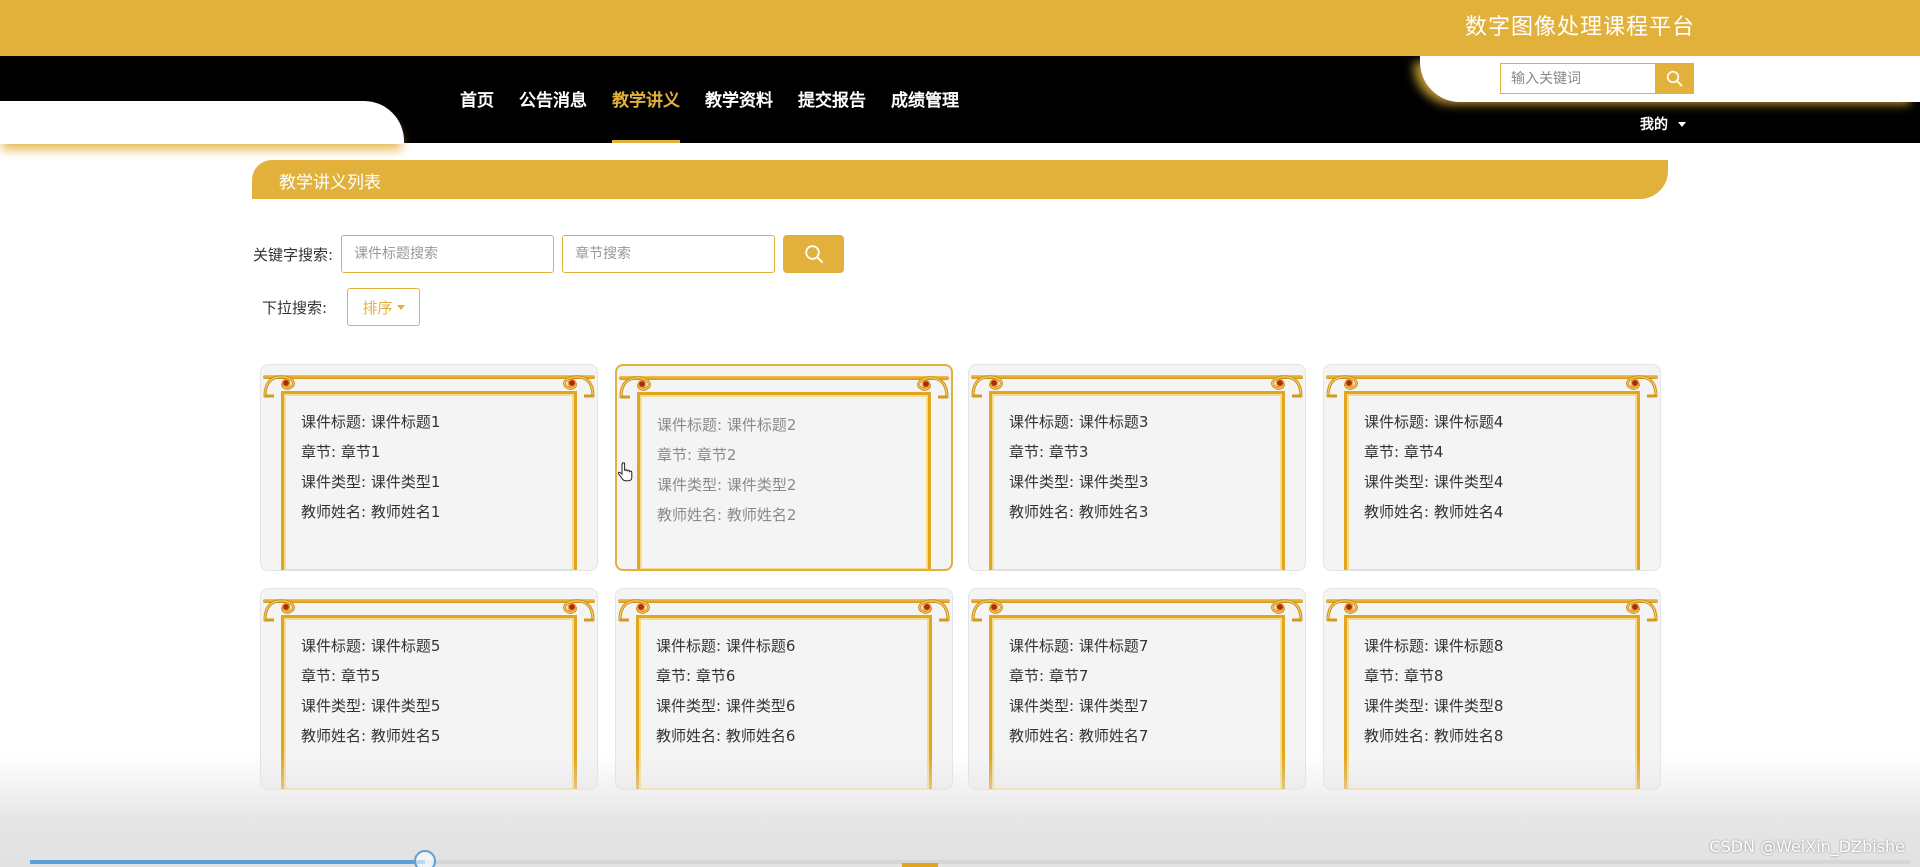  I want to click on sort-dropdown: 排序, so click(384, 307).